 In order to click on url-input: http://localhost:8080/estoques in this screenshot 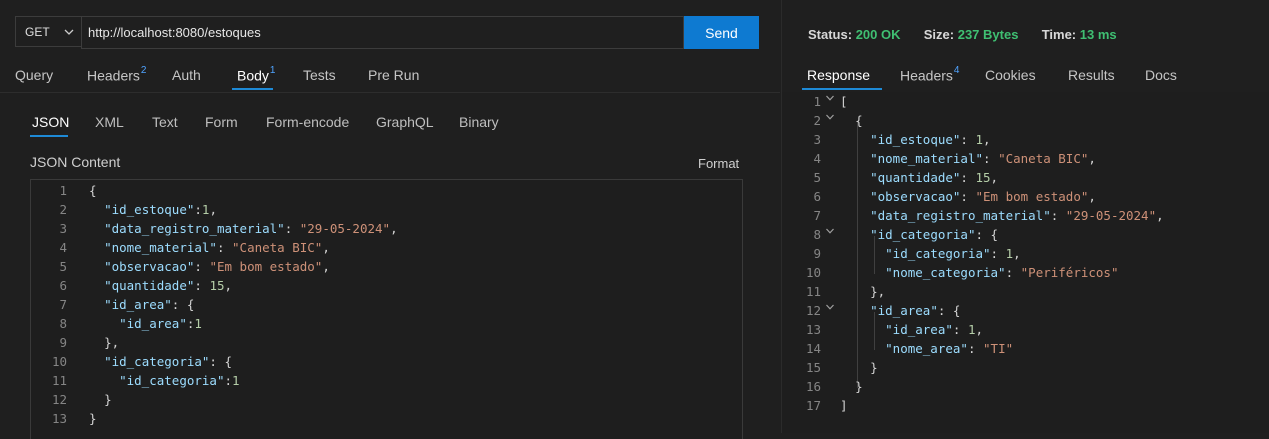, I will do `click(382, 32)`.